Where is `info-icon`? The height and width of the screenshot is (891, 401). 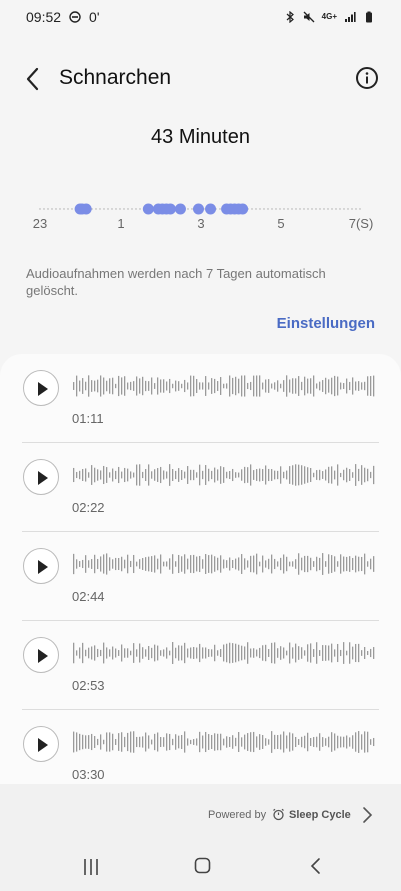 info-icon is located at coordinates (367, 78).